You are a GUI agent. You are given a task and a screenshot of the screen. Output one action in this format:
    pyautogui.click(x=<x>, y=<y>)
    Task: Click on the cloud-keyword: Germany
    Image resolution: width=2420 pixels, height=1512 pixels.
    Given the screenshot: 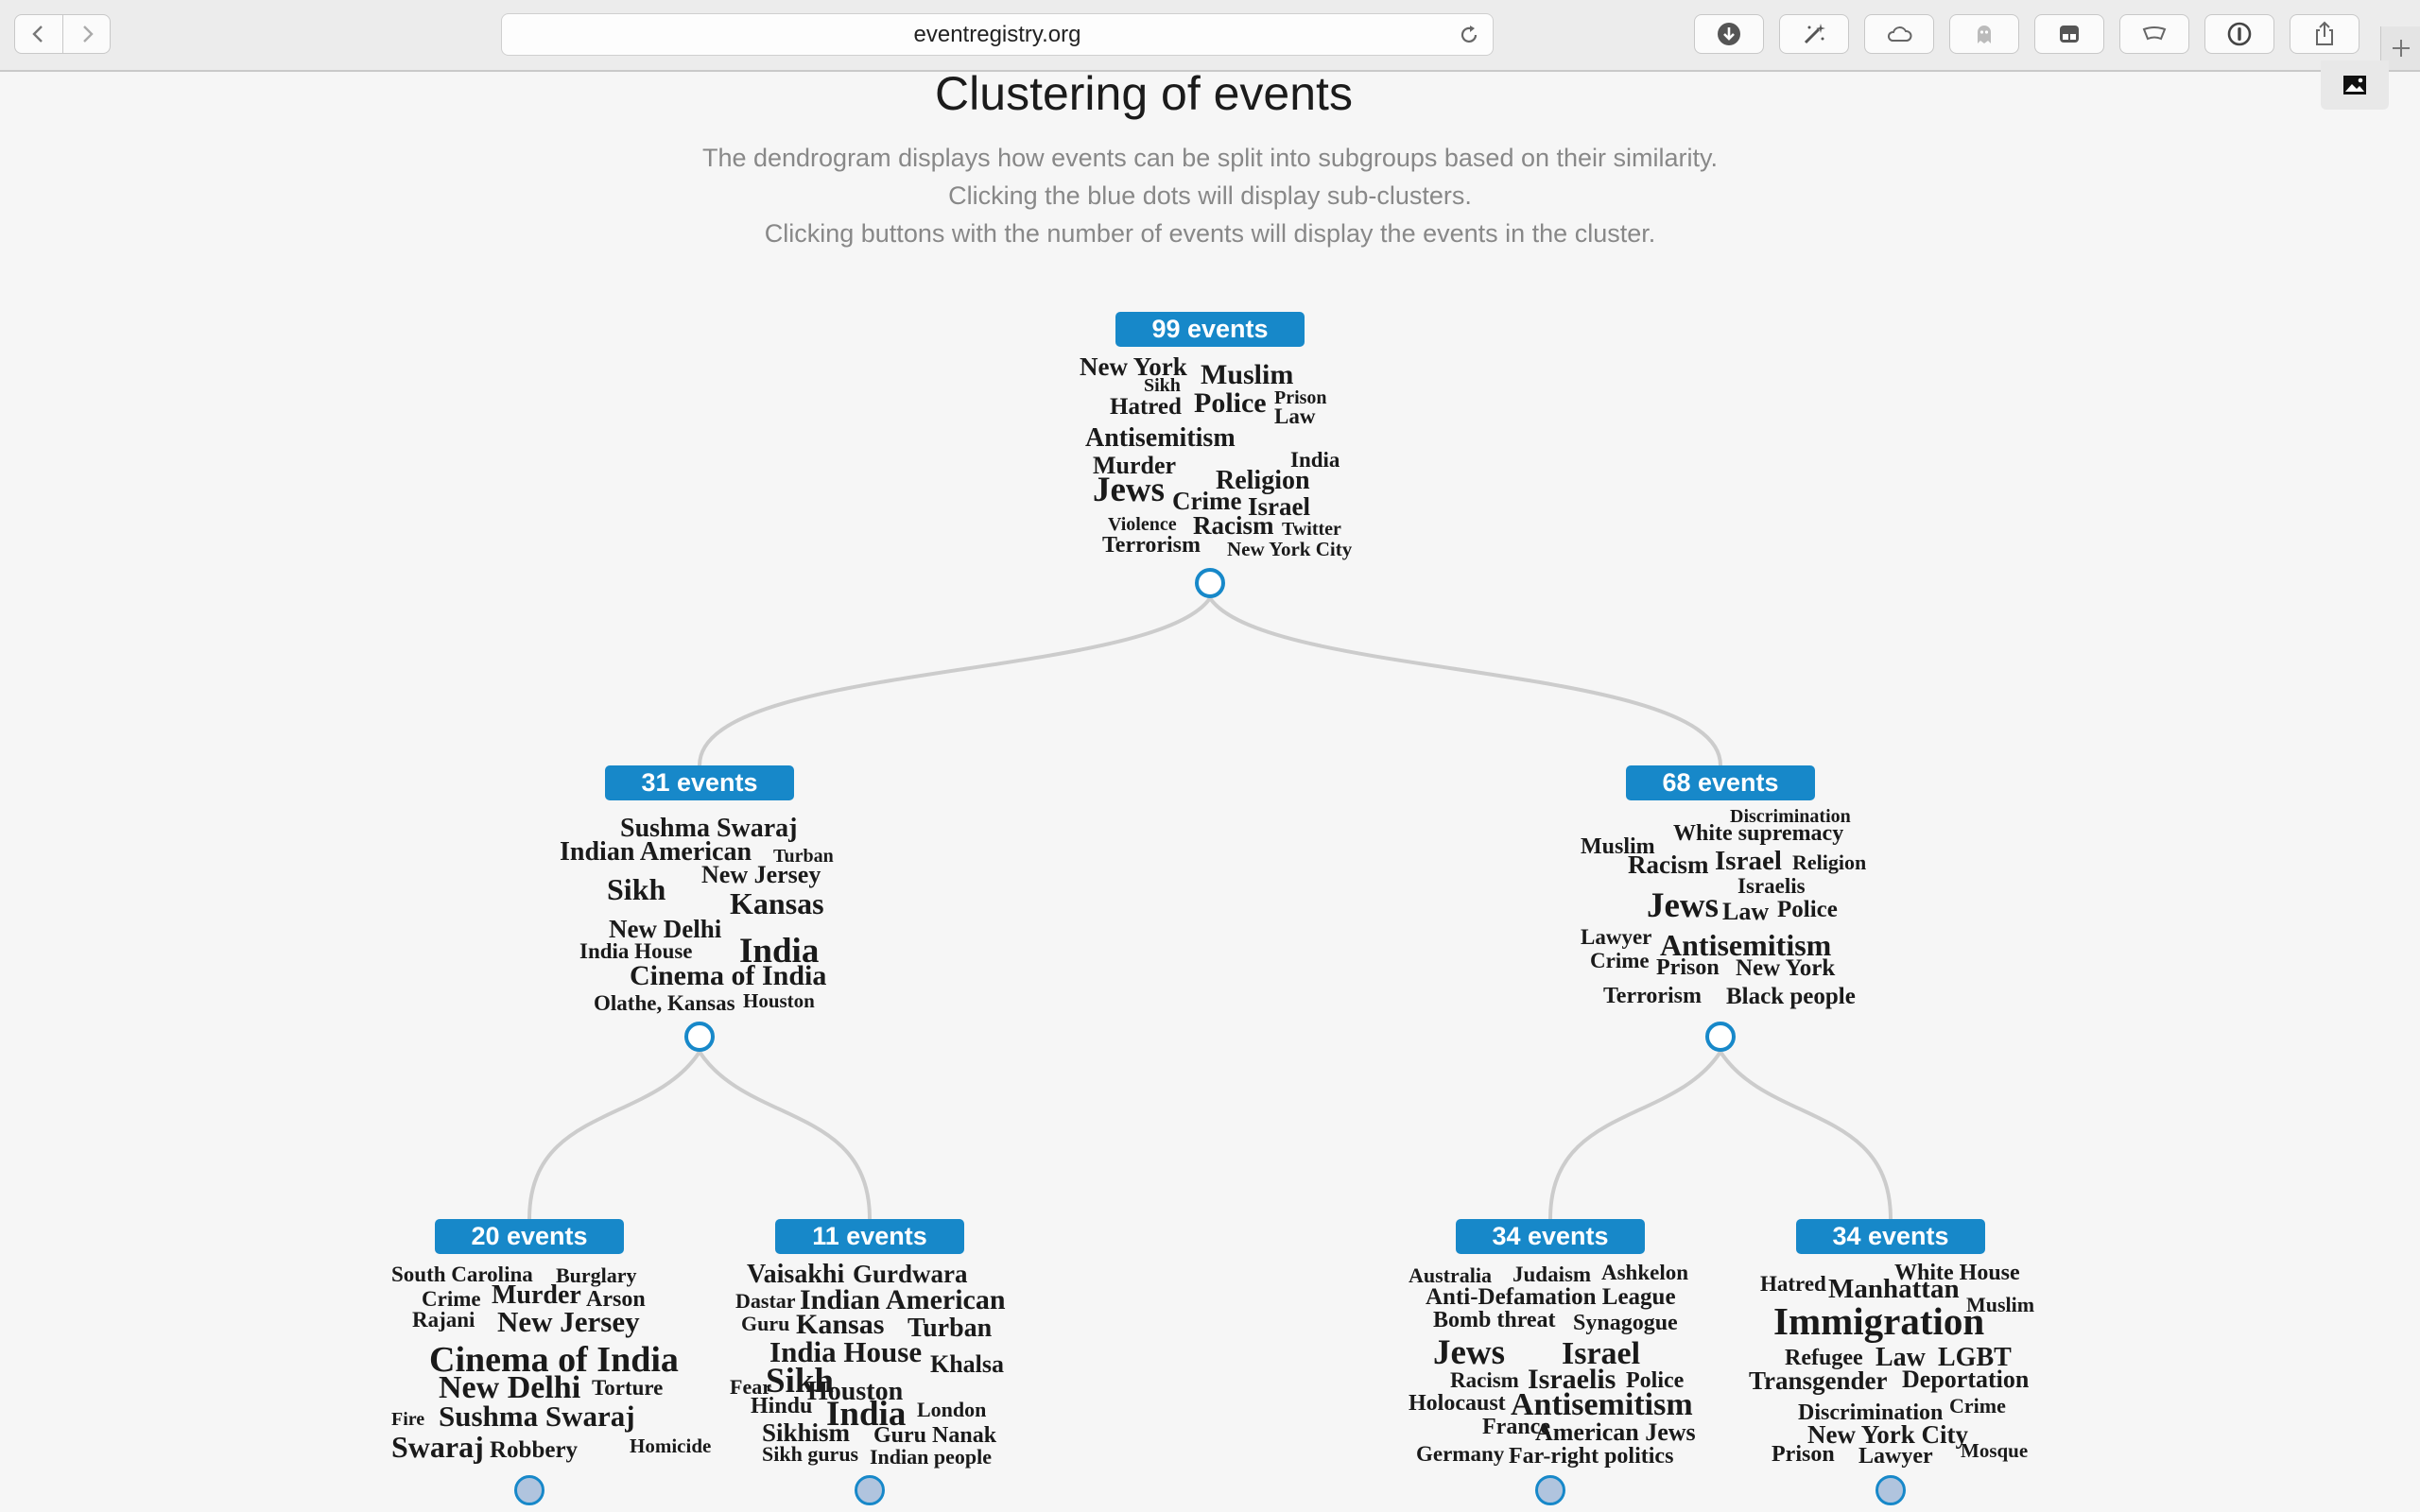 What is the action you would take?
    pyautogui.click(x=1460, y=1454)
    